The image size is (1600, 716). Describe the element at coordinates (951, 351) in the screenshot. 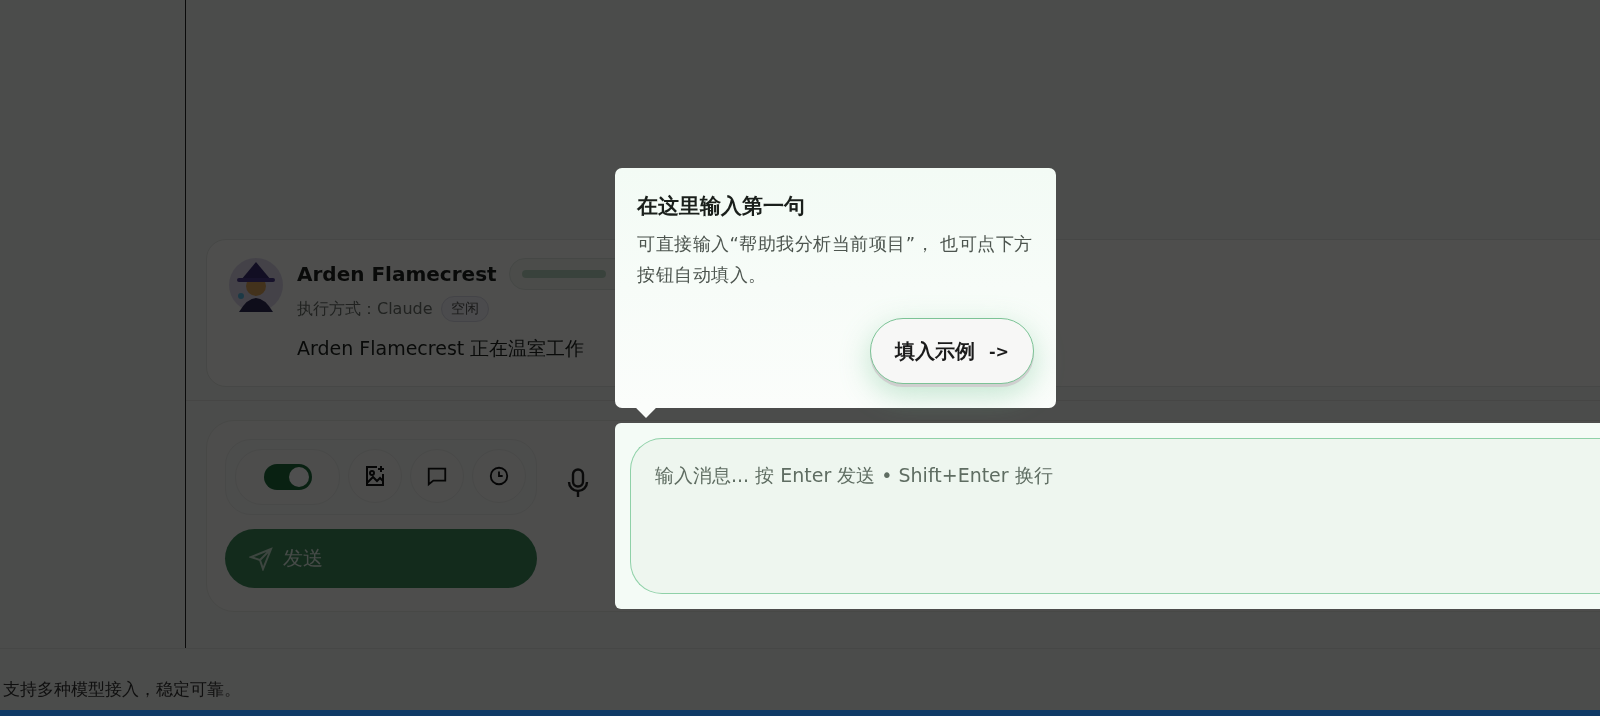

I see `fill-example-button: 填入示例 ->` at that location.